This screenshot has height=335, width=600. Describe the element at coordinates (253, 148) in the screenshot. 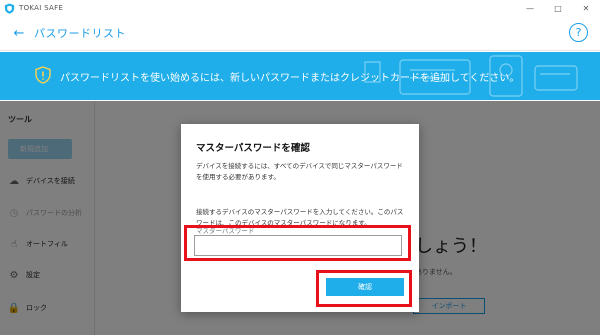

I see `dialog-title: マスターパスワードを確認` at that location.